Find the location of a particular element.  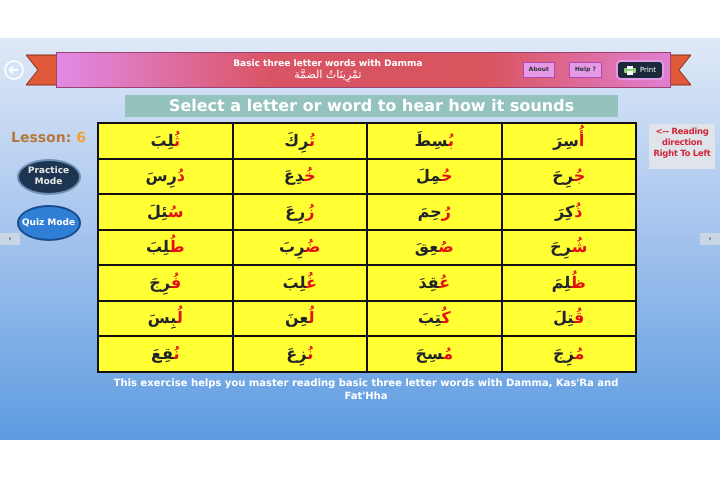

word-cell: صُعِقَ is located at coordinates (434, 247).